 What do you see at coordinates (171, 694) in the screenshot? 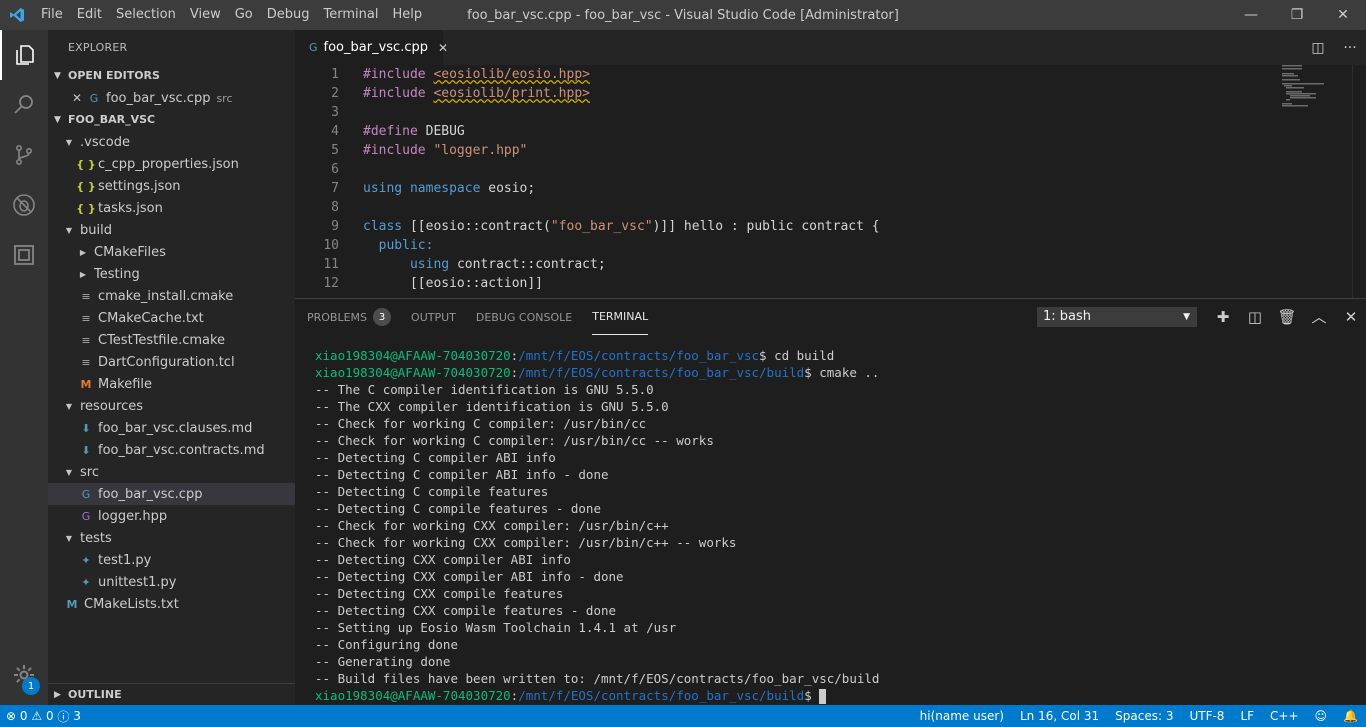
I see `outline-section: ▶ OUTLINE` at bounding box center [171, 694].